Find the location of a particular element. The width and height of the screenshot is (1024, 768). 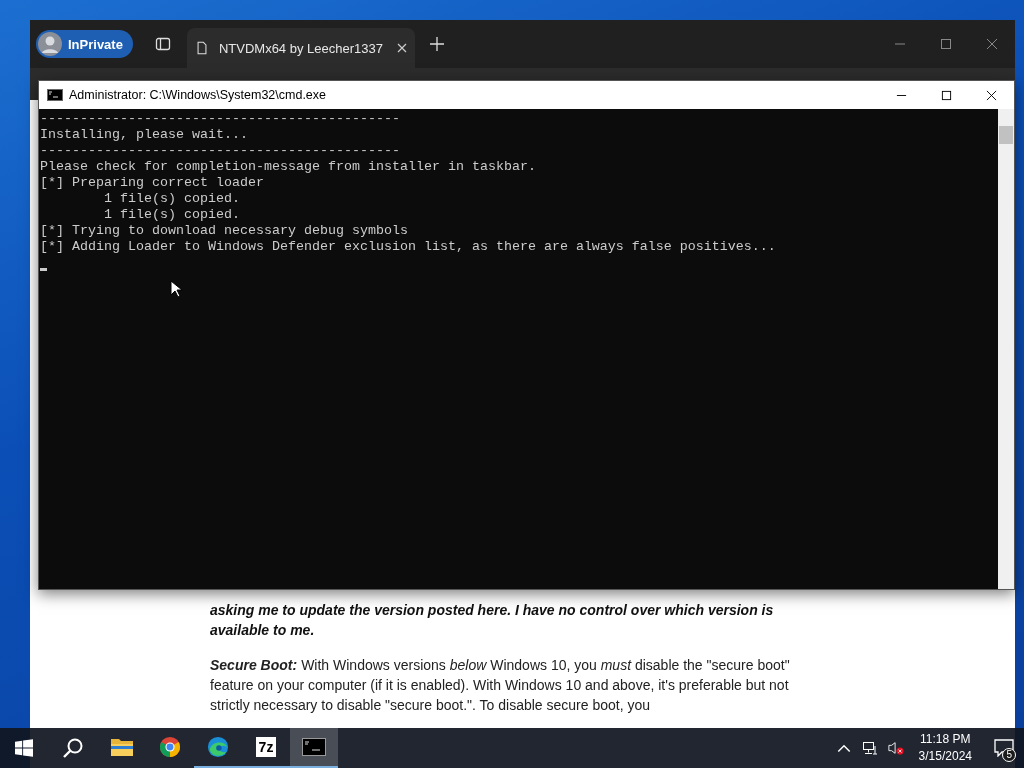

console-line: [*] Preparing correct loader is located at coordinates (152, 183).